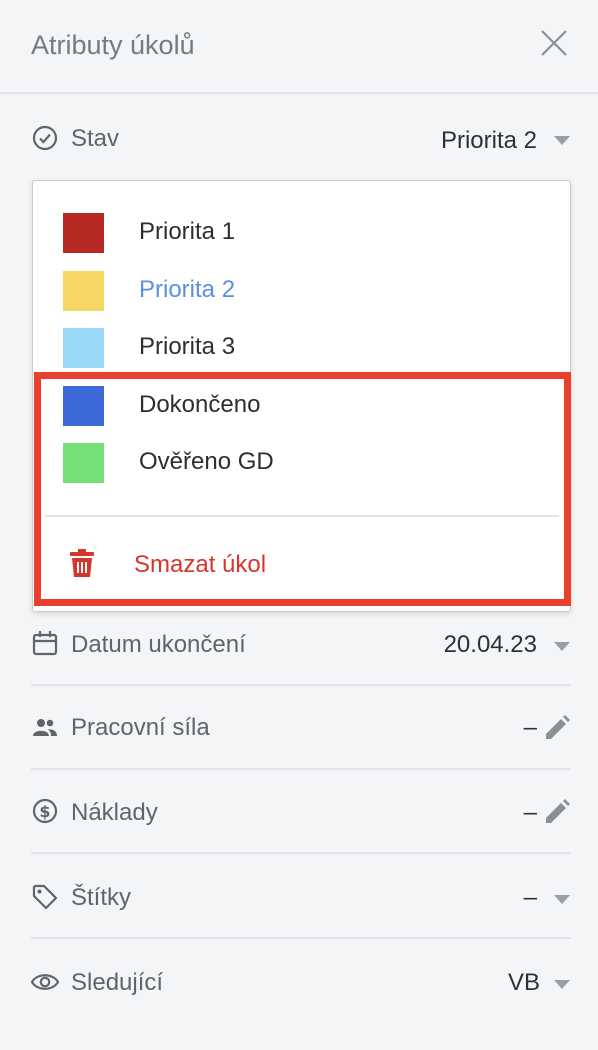  What do you see at coordinates (206, 461) in the screenshot?
I see `option-label: Ověřeno GD` at bounding box center [206, 461].